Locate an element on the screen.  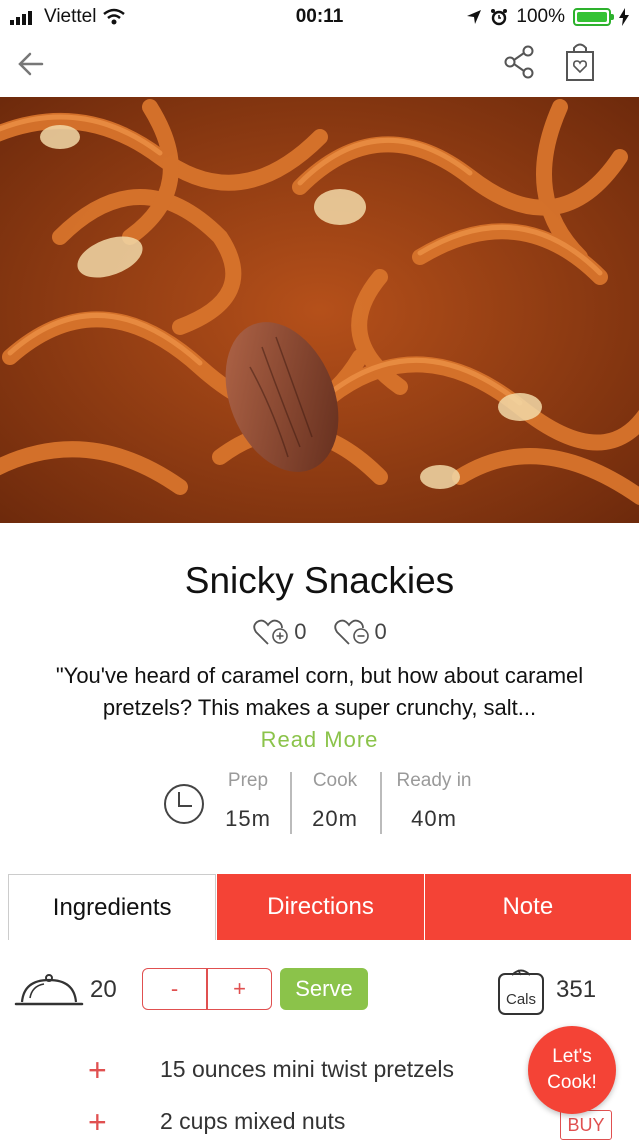
servings-stepper: - + is located at coordinates (207, 989).